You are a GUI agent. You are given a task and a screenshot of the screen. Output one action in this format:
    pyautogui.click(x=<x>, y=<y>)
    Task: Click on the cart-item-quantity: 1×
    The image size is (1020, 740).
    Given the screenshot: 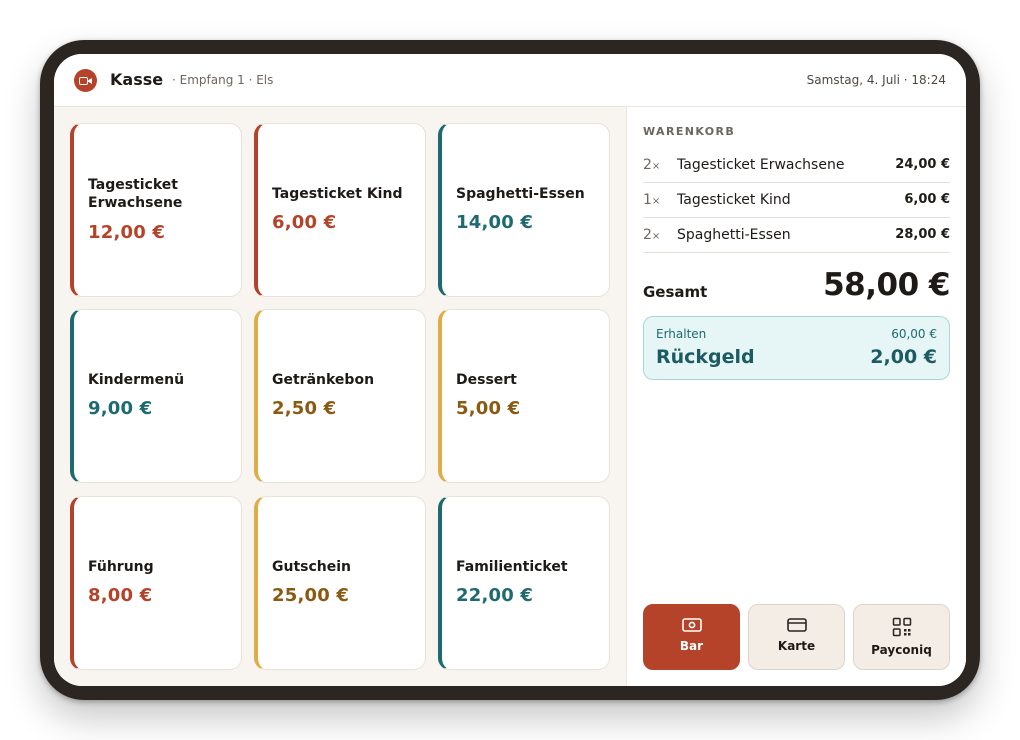 What is the action you would take?
    pyautogui.click(x=652, y=200)
    